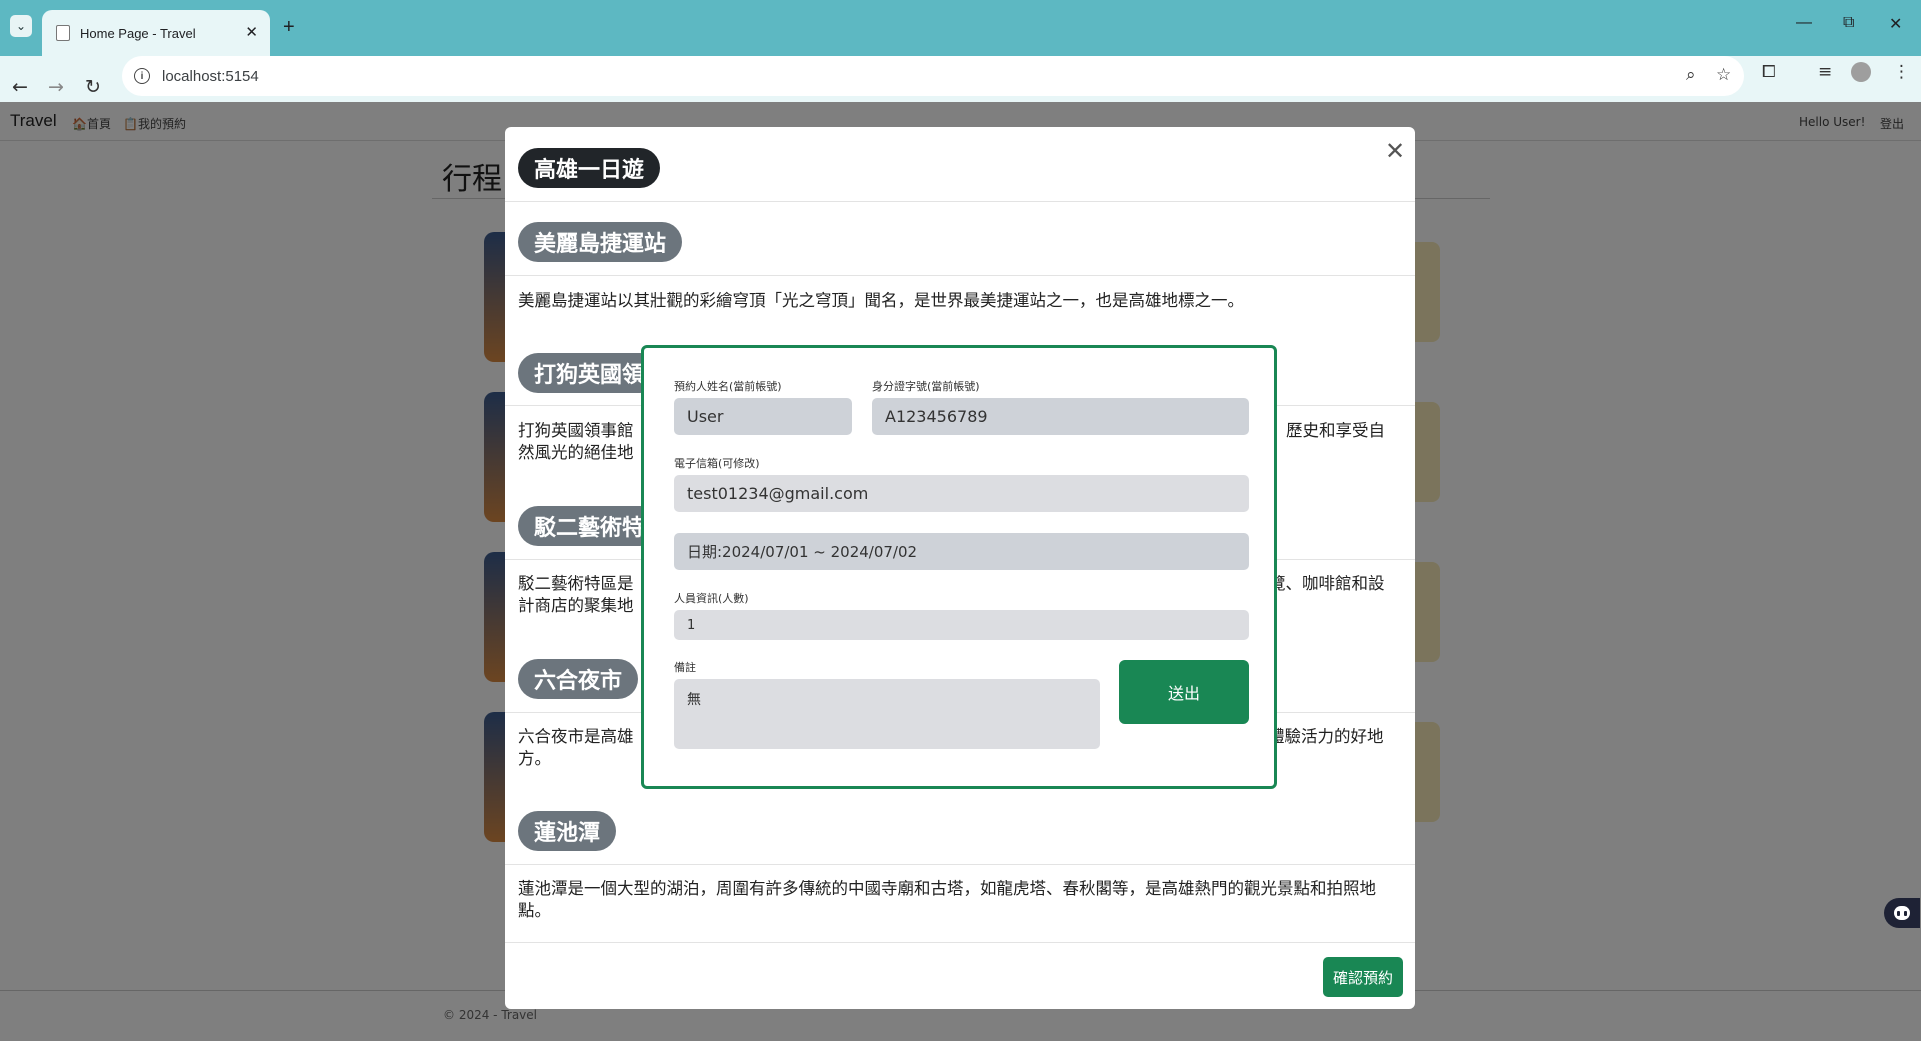  What do you see at coordinates (717, 463) in the screenshot?
I see `email-label: 電子信箱(可修改)` at bounding box center [717, 463].